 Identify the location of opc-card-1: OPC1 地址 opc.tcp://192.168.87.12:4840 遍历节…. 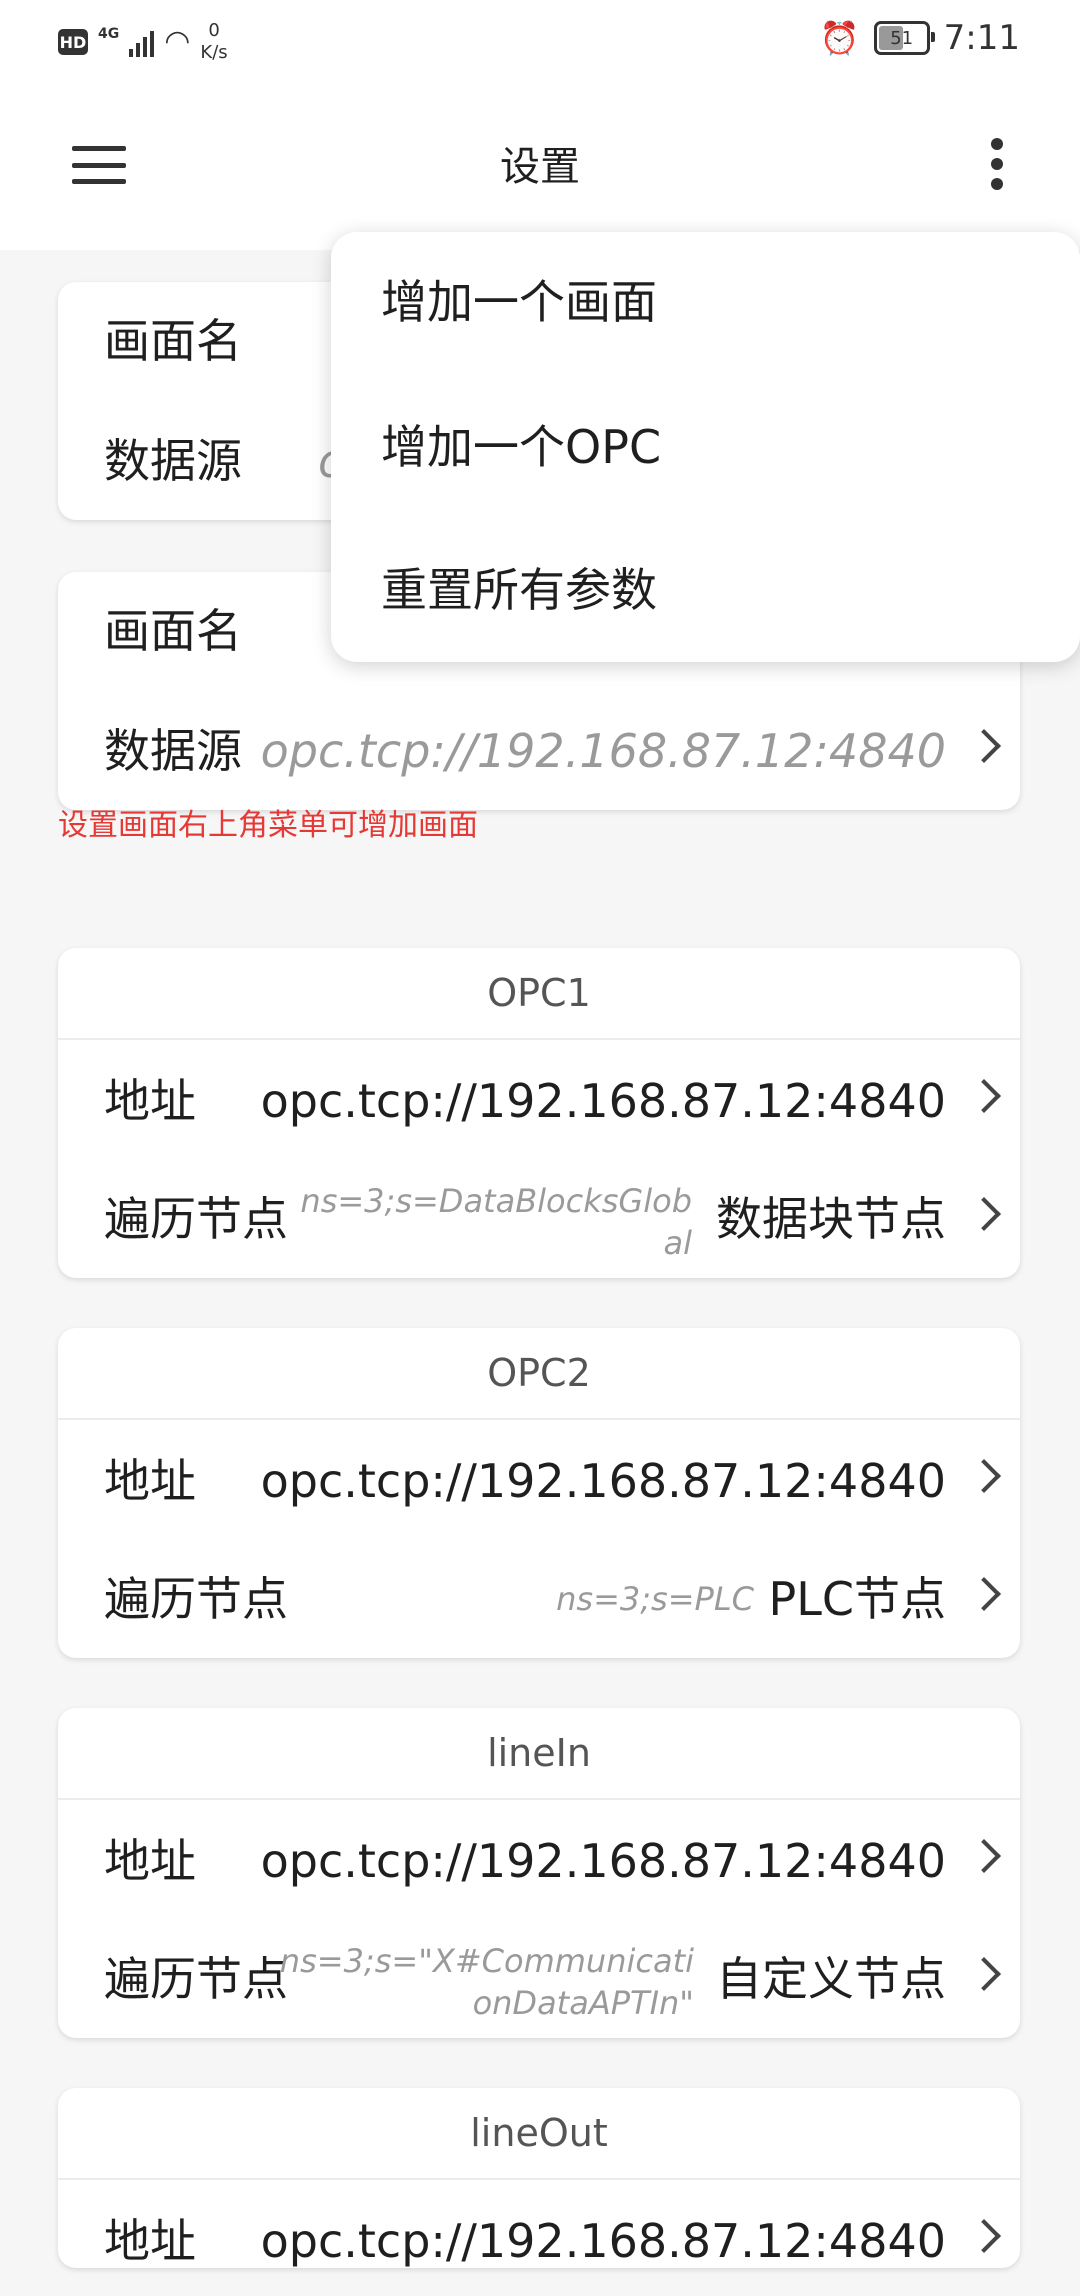
(539, 1113).